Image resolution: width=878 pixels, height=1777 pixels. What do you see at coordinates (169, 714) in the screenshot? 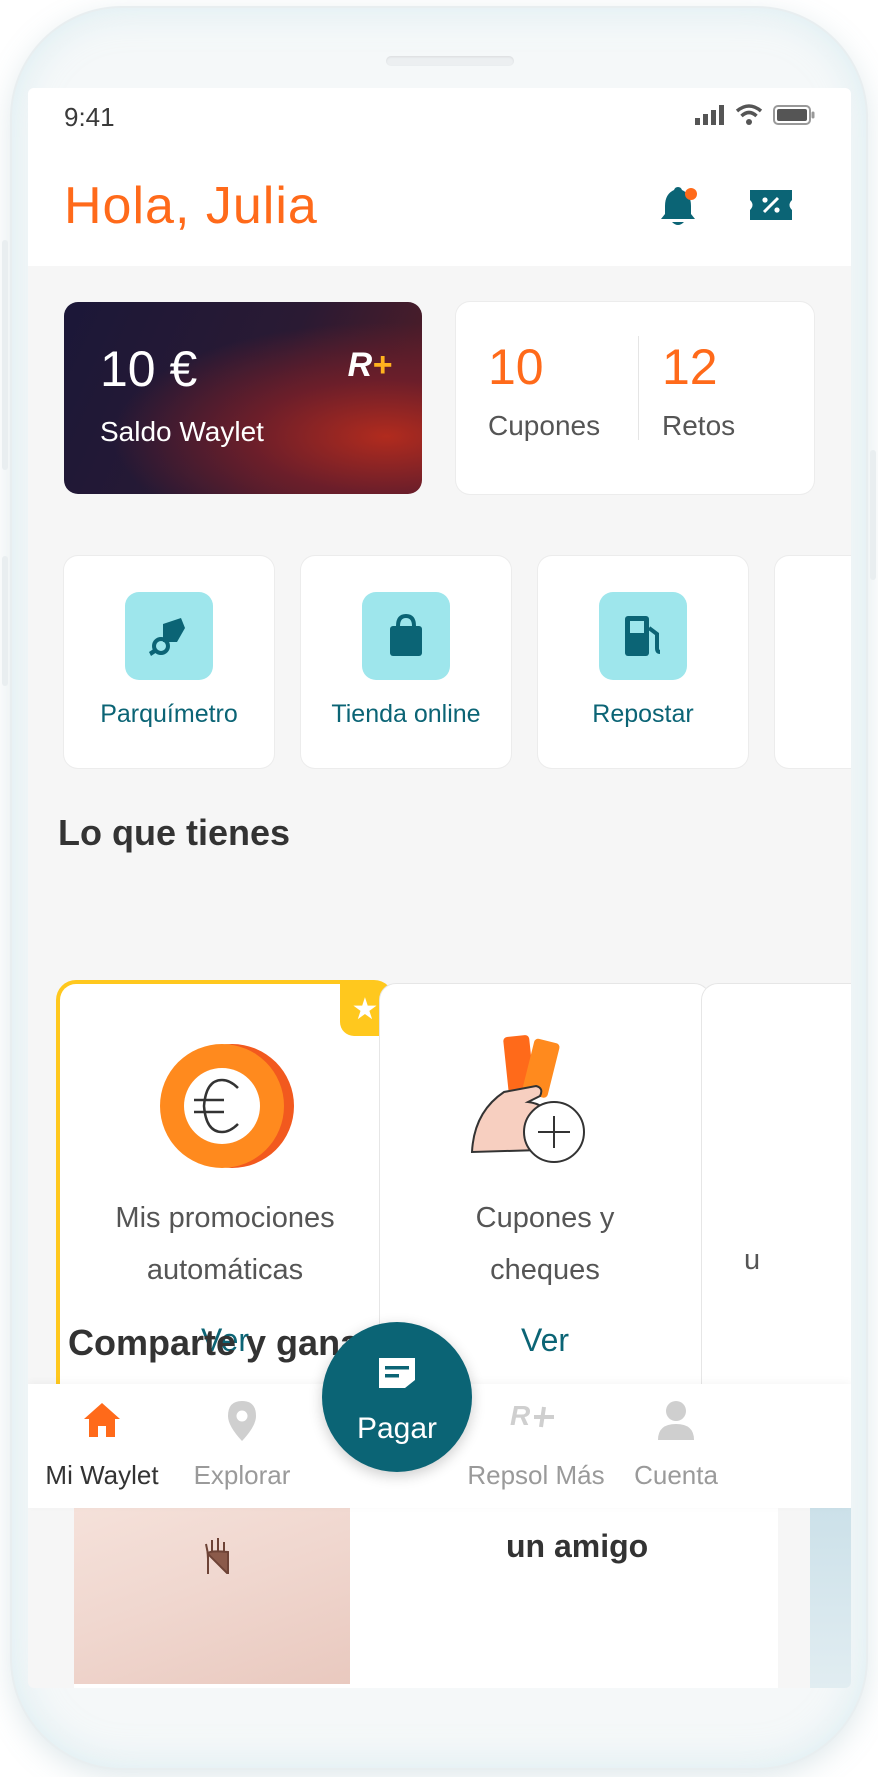
I see `quick-action-label: Parquímetro` at bounding box center [169, 714].